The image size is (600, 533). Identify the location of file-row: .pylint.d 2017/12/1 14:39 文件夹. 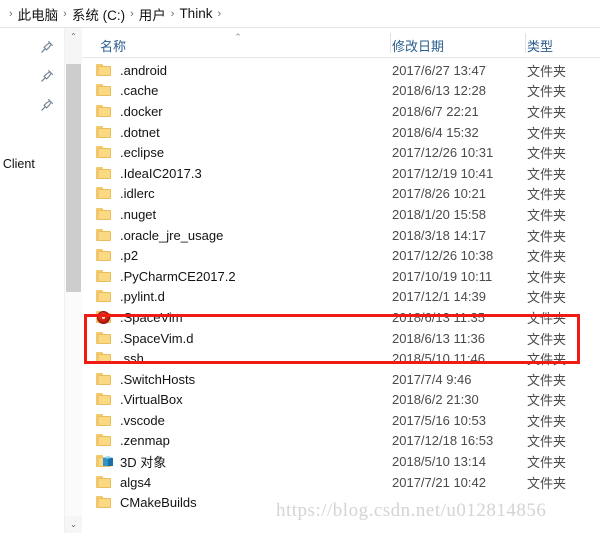
(341, 297).